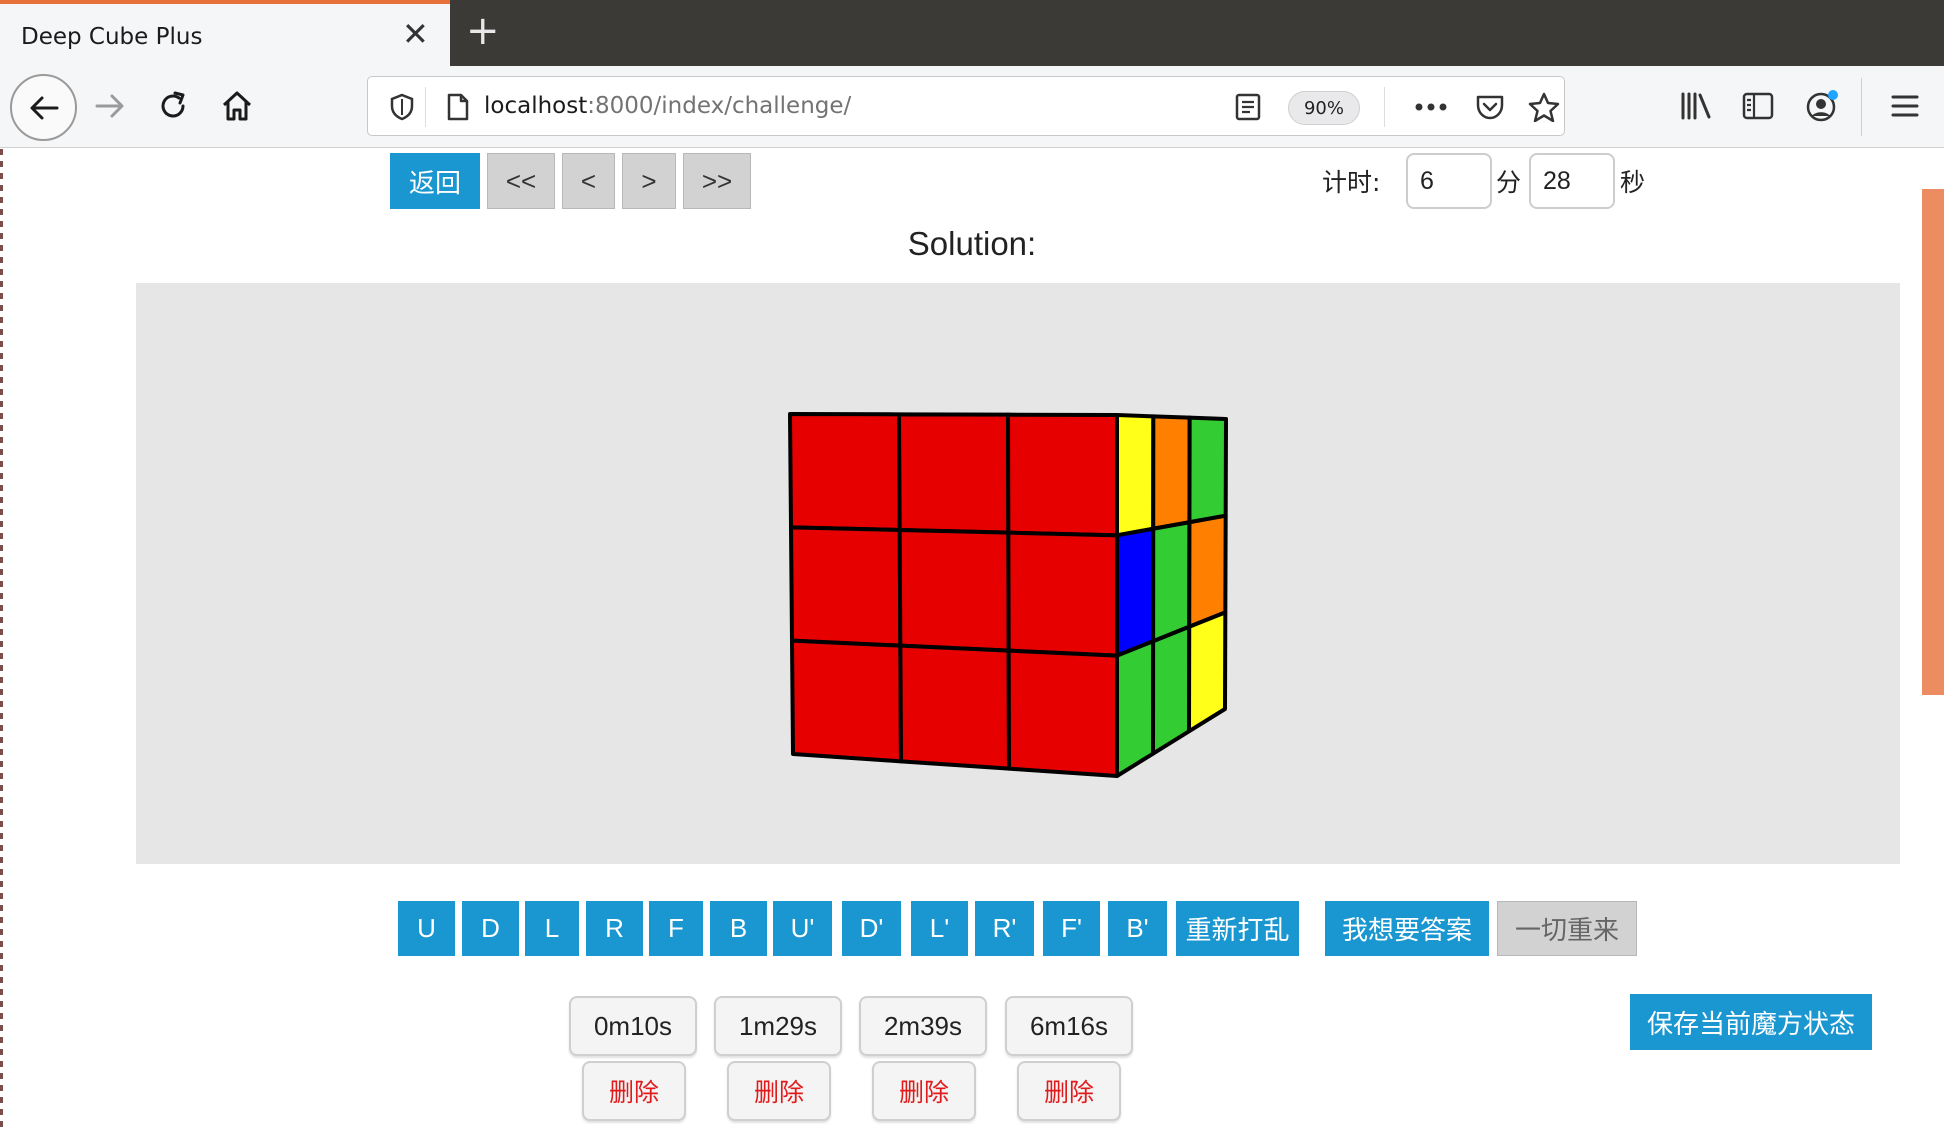  I want to click on bookmark-star-icon, so click(1544, 107).